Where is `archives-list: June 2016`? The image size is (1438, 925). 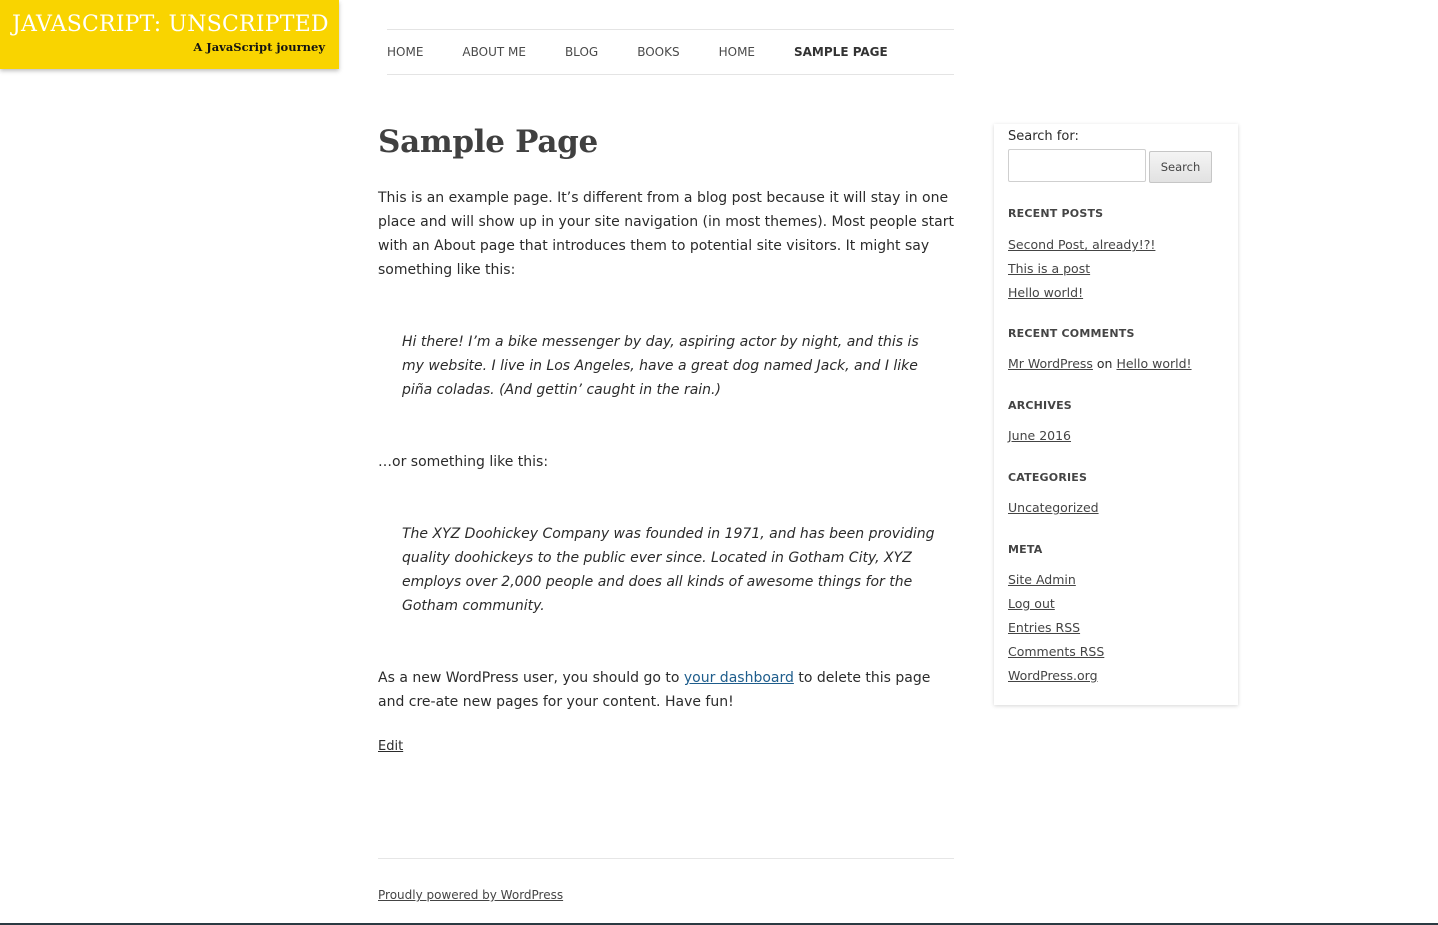
archives-list: June 2016 is located at coordinates (1118, 436).